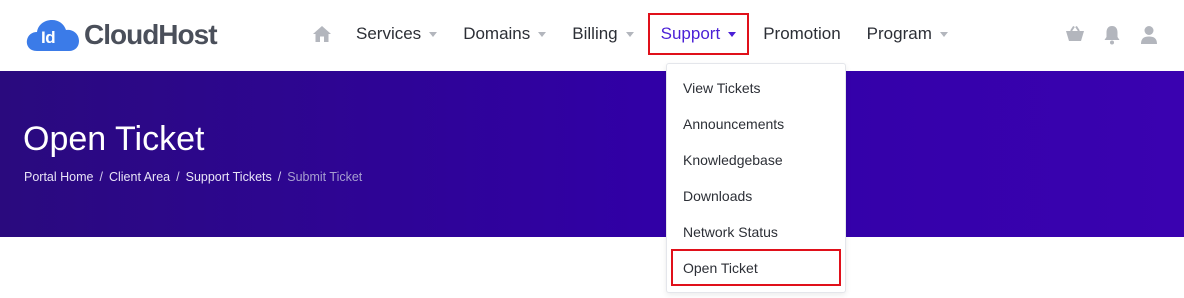 The width and height of the screenshot is (1184, 298). I want to click on menu-item-network-status: Network Status, so click(756, 232).